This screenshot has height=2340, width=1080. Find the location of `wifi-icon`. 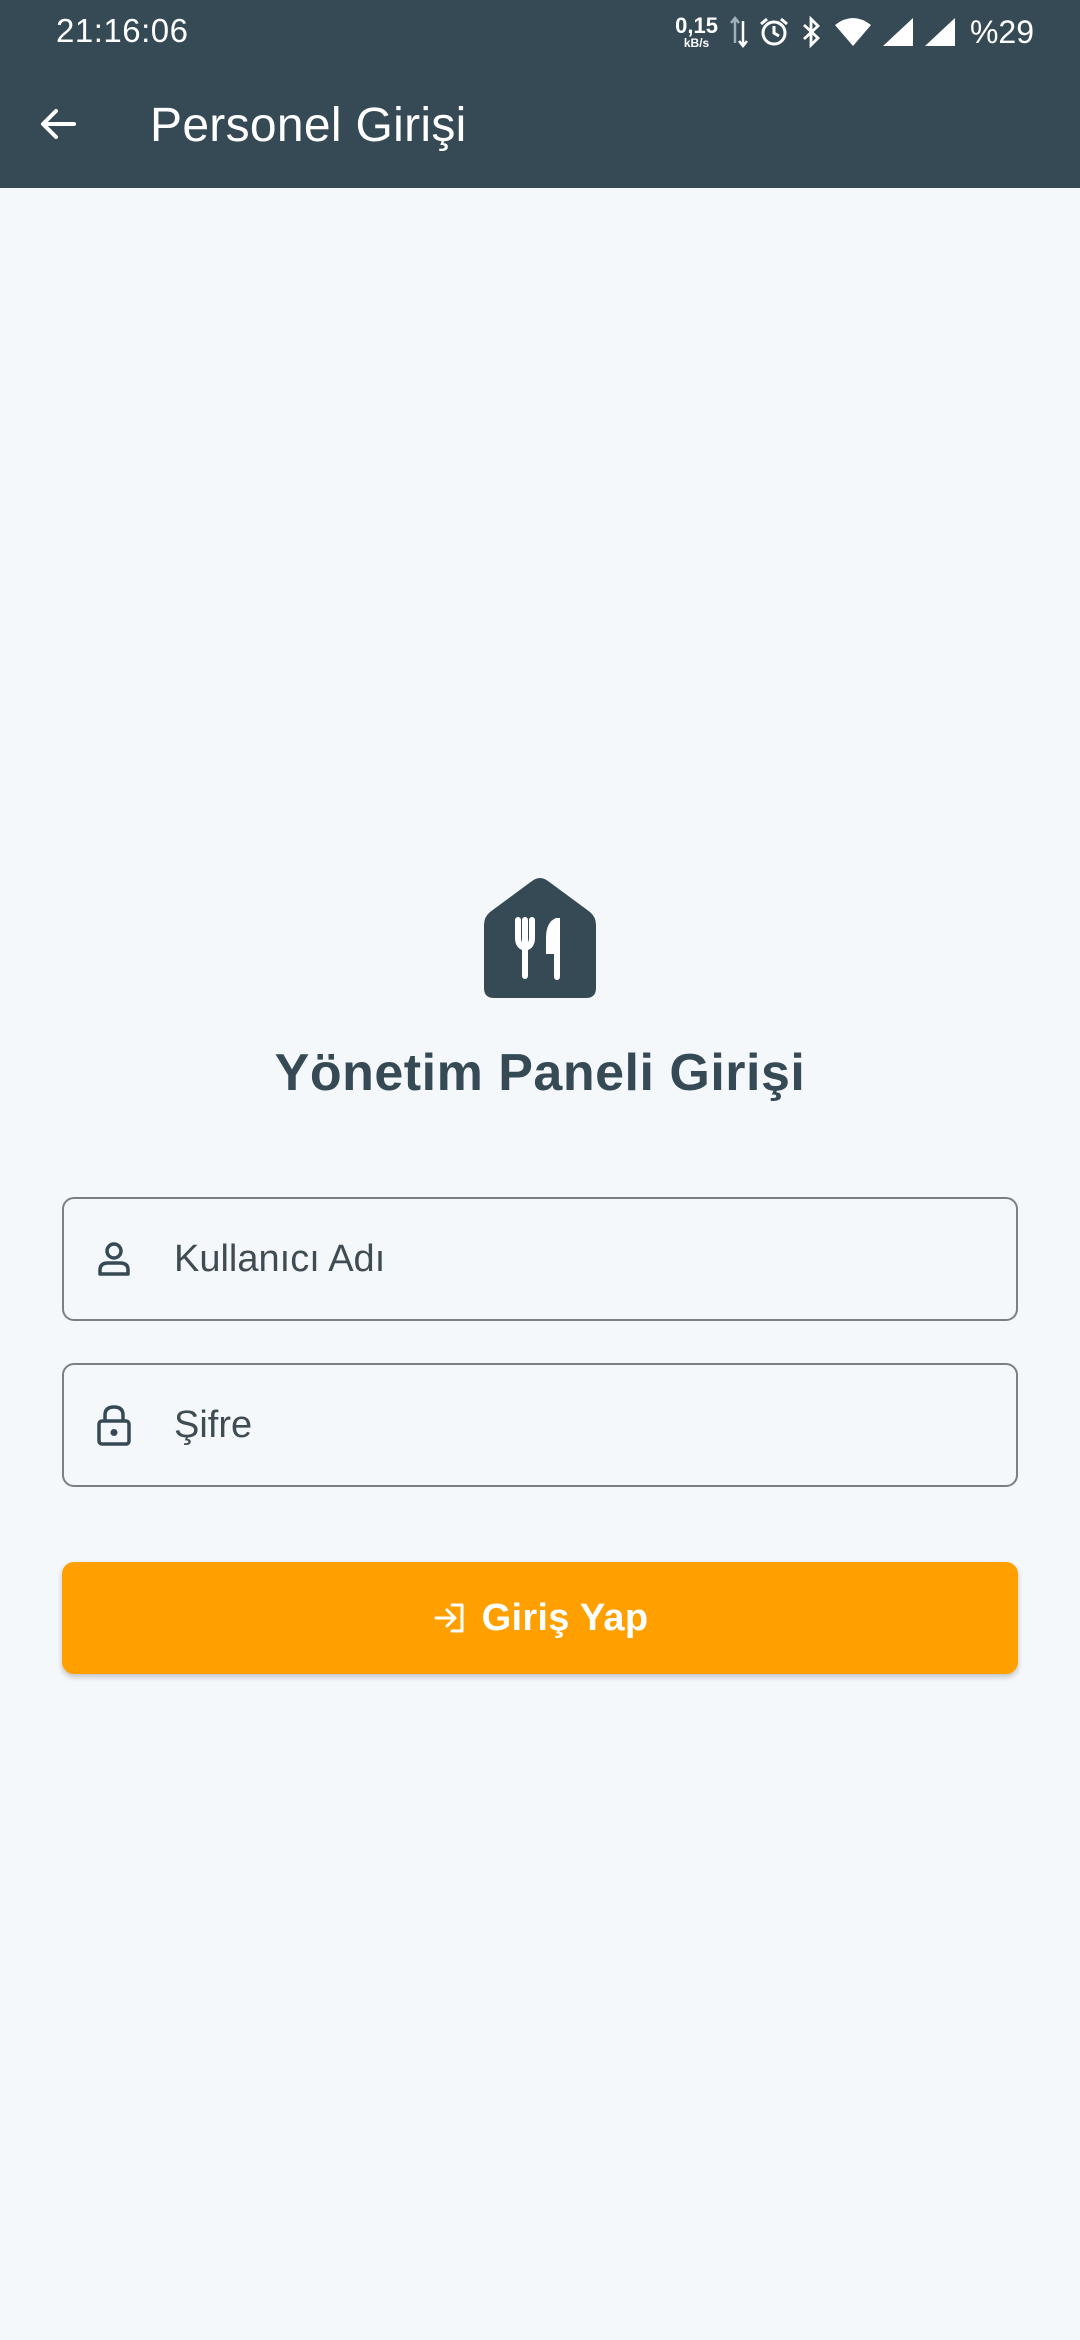

wifi-icon is located at coordinates (853, 32).